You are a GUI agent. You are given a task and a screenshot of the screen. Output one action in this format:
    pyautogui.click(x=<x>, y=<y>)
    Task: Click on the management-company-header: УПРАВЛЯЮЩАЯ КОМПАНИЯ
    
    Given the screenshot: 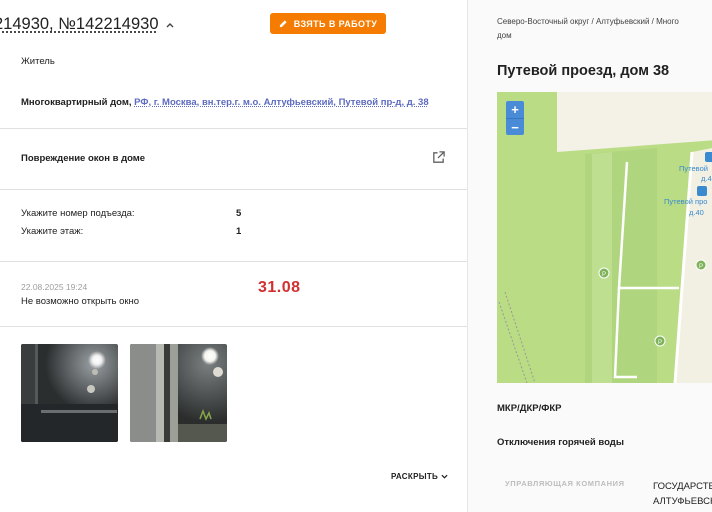 What is the action you would take?
    pyautogui.click(x=565, y=483)
    